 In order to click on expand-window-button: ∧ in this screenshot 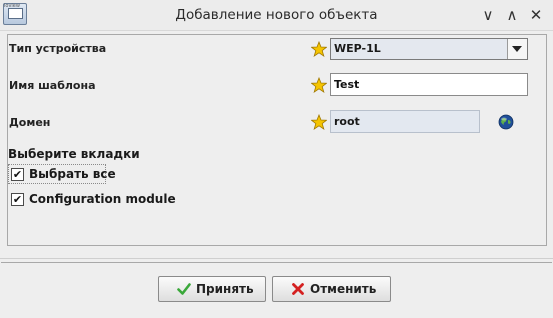, I will do `click(512, 15)`.